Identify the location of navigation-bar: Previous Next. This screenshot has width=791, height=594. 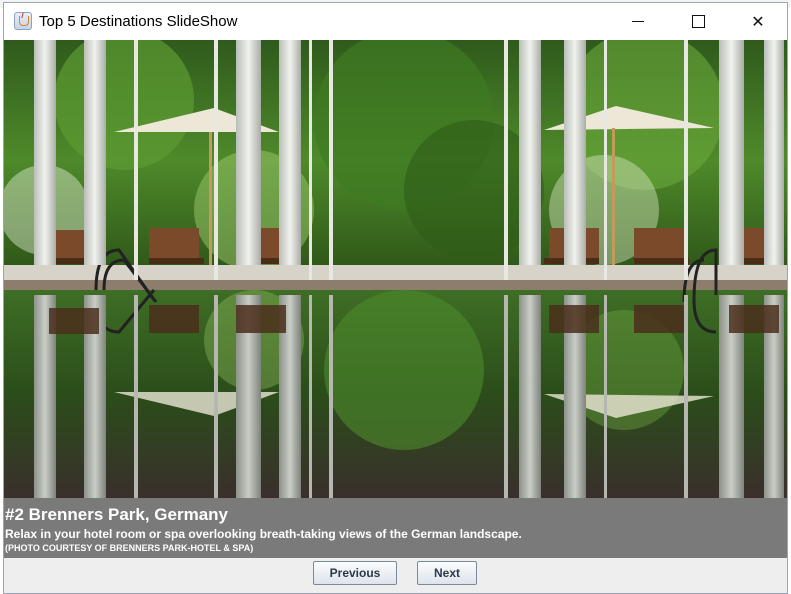
(395, 575).